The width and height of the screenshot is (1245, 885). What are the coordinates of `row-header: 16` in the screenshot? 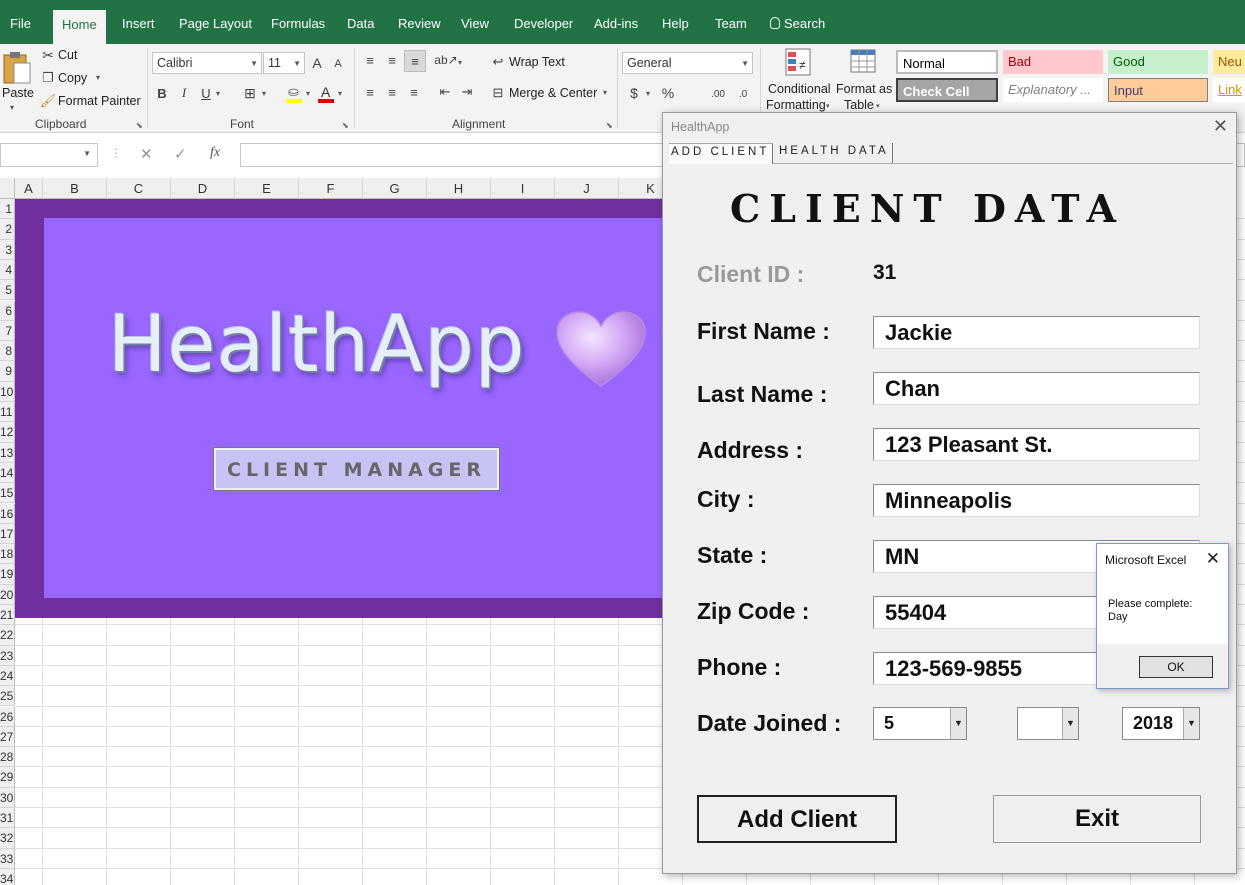 It's located at (7, 513).